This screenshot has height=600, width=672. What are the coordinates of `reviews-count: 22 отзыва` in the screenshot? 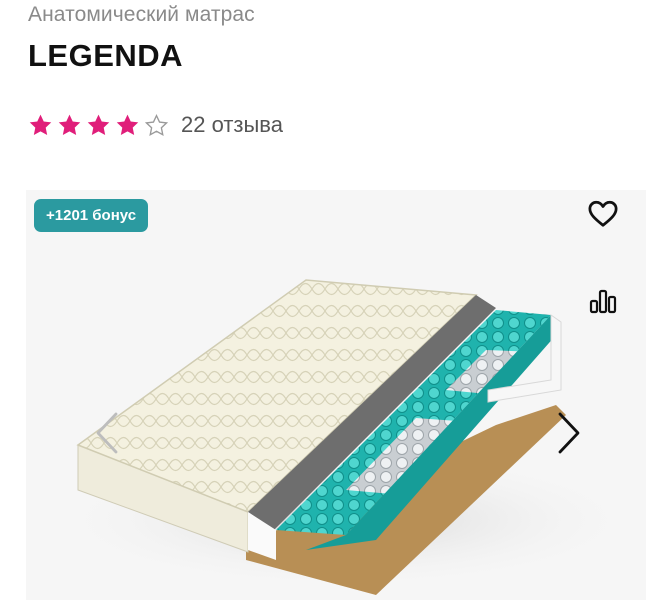 It's located at (232, 125).